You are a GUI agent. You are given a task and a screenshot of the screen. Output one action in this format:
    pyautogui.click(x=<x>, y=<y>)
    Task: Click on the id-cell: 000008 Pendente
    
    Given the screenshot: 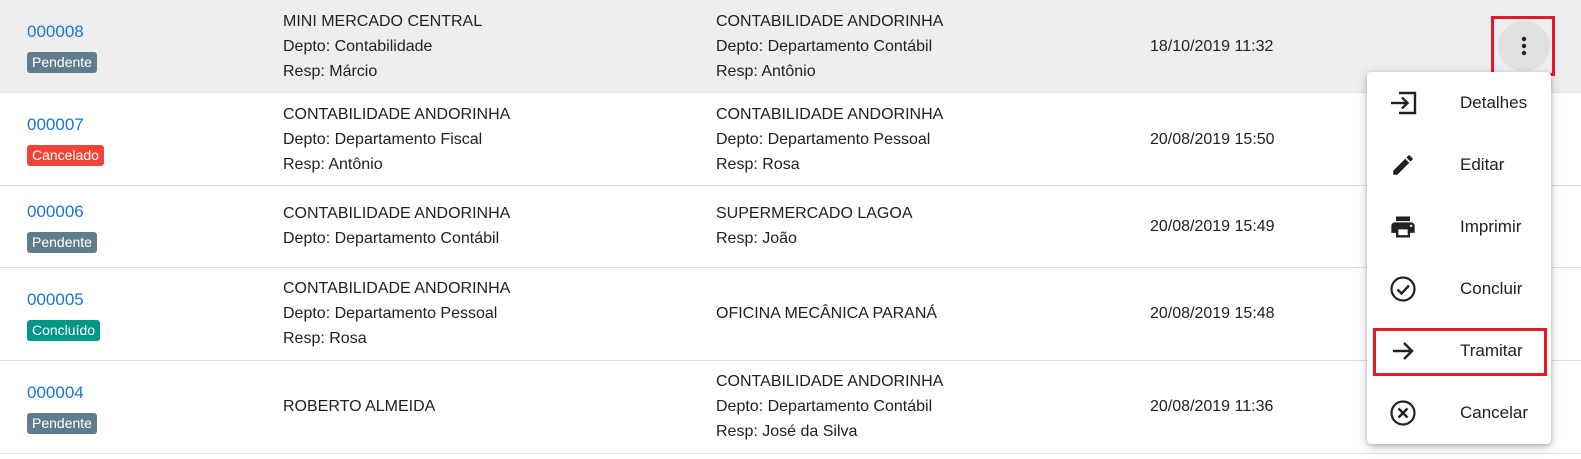 What is the action you would take?
    pyautogui.click(x=62, y=47)
    